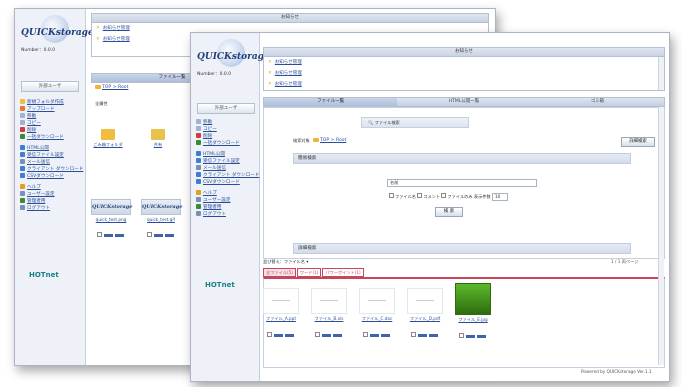  What do you see at coordinates (270, 62) in the screenshot?
I see `notice-icon: ✕` at bounding box center [270, 62].